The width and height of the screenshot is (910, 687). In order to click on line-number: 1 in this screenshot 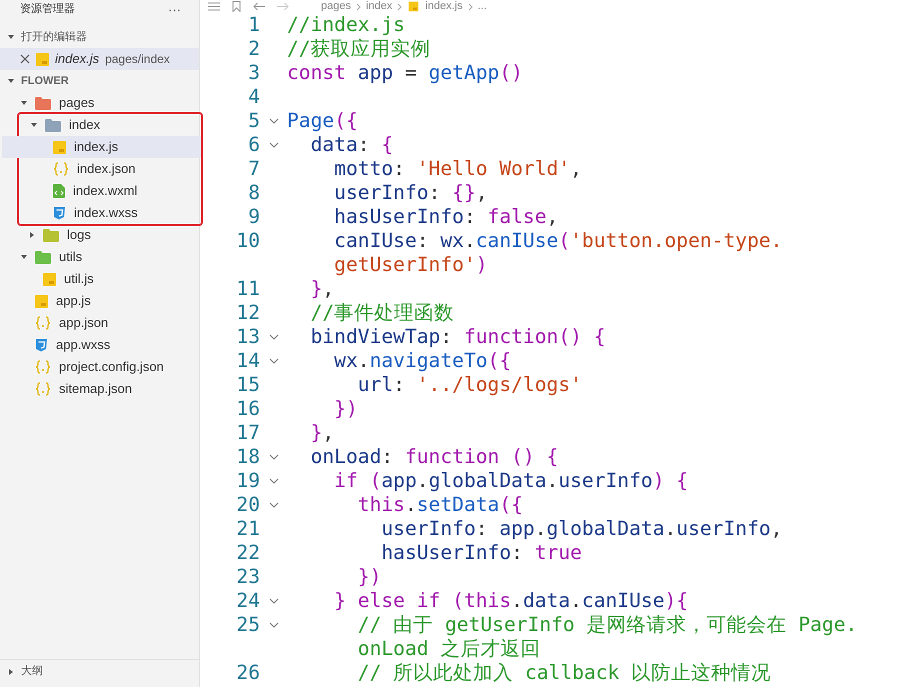, I will do `click(254, 24)`.